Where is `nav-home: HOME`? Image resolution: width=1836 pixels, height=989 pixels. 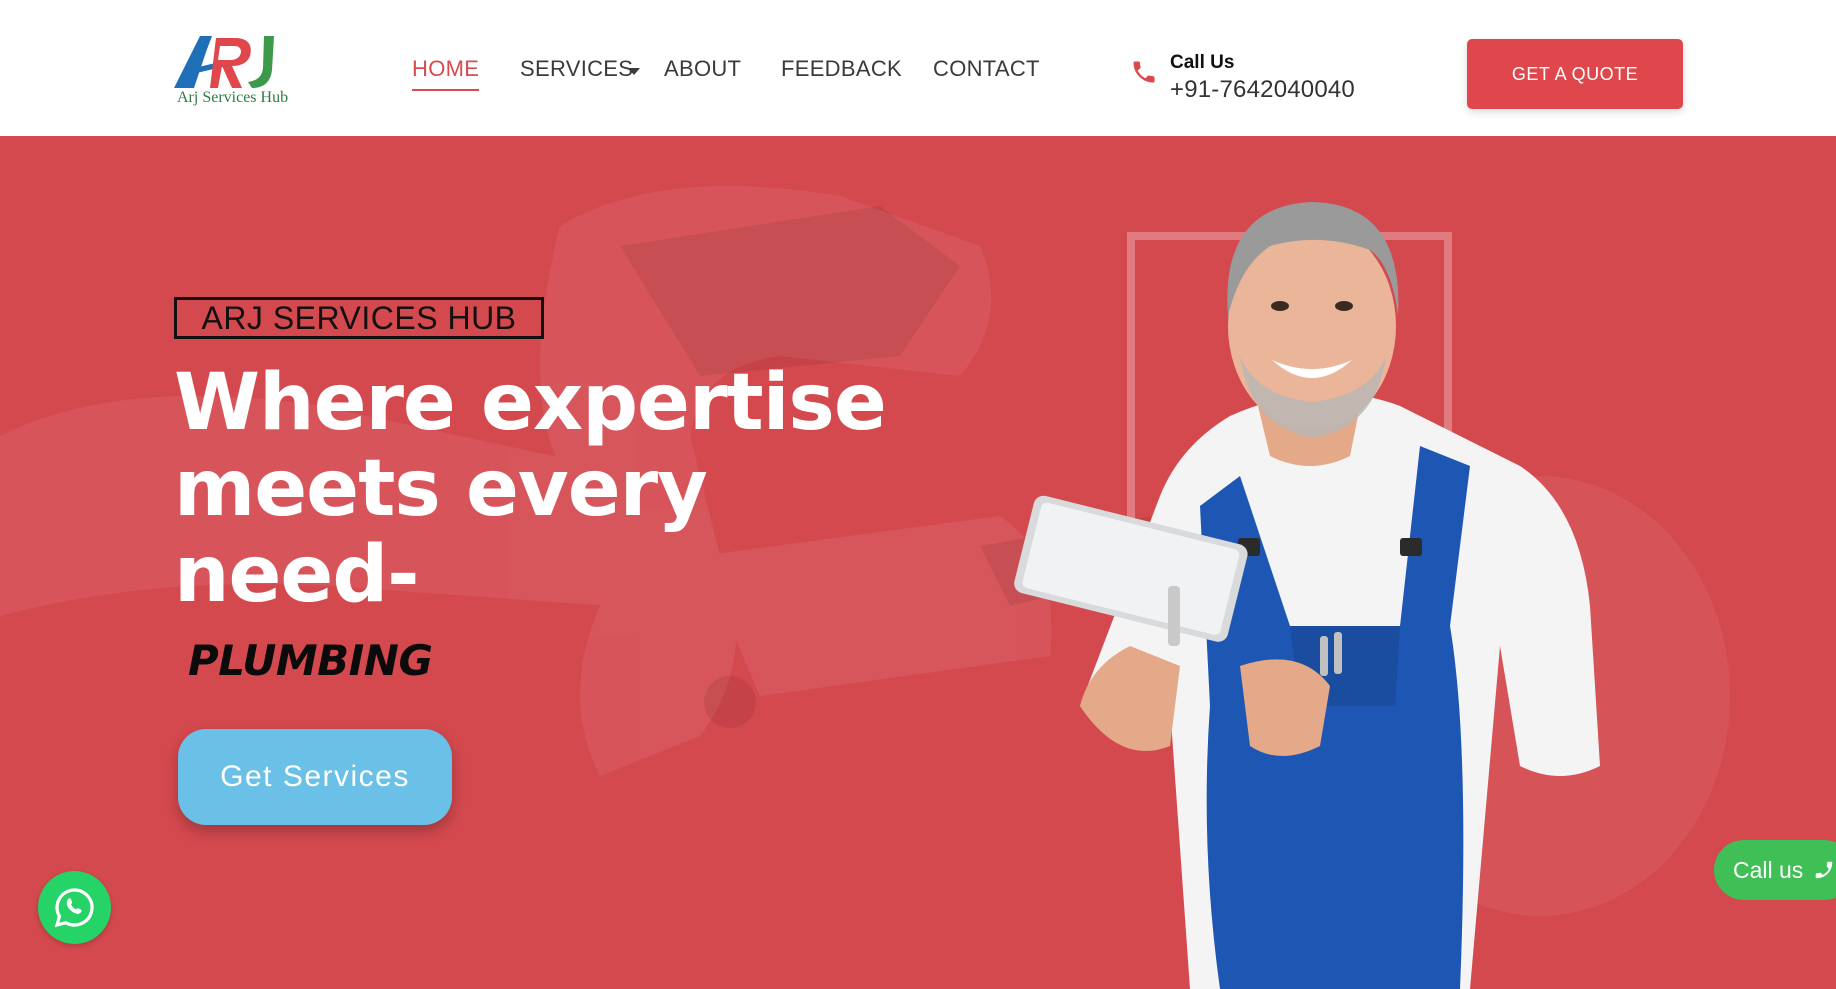
nav-home: HOME is located at coordinates (446, 73).